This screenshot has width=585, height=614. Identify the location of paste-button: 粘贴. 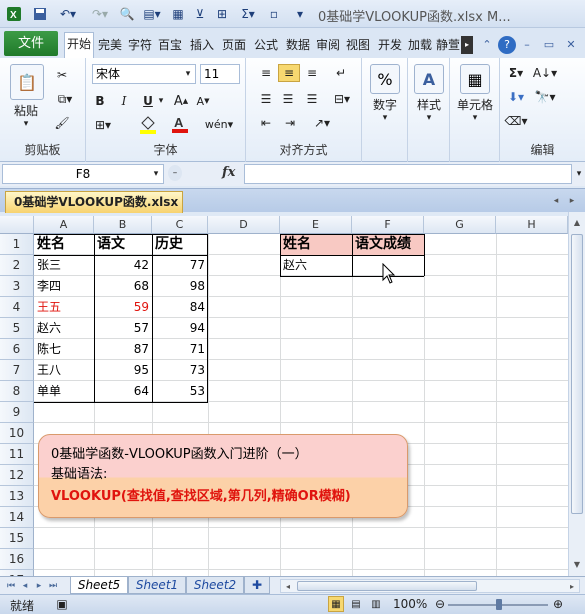
(26, 110).